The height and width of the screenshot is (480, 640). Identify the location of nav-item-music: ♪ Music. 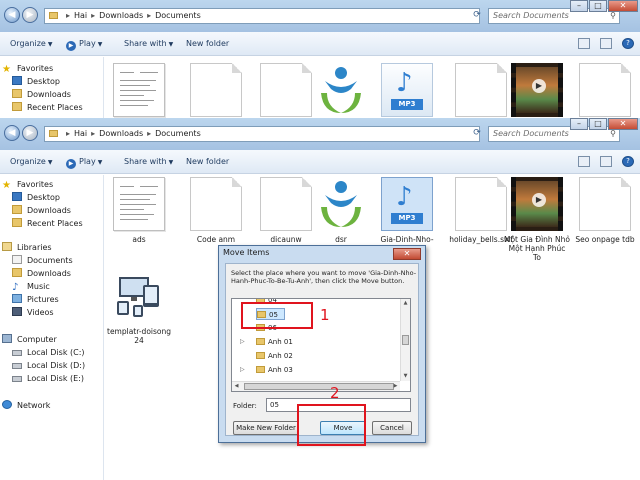
(31, 287).